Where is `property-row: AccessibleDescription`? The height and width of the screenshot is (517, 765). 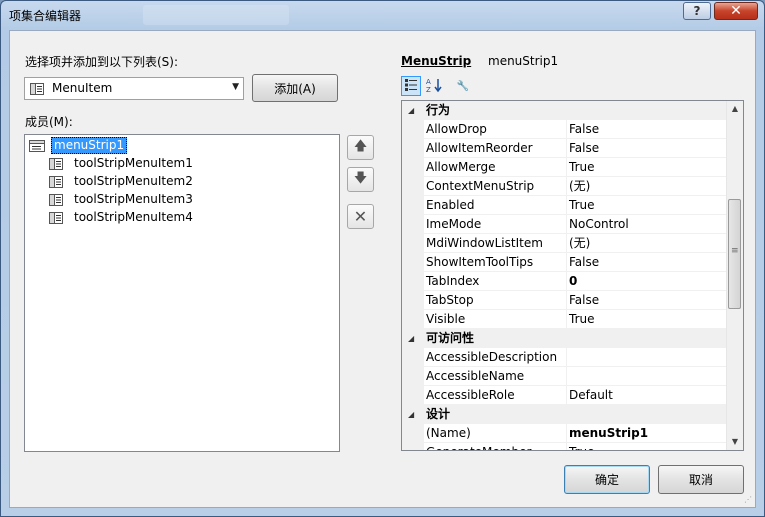 property-row: AccessibleDescription is located at coordinates (566, 357).